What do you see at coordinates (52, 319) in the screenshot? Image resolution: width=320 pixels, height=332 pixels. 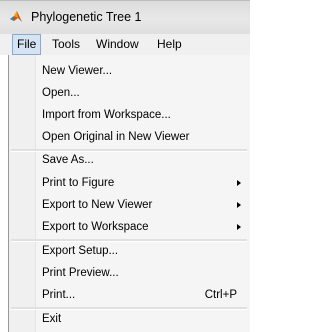 I see `menu-item-label: Exit` at bounding box center [52, 319].